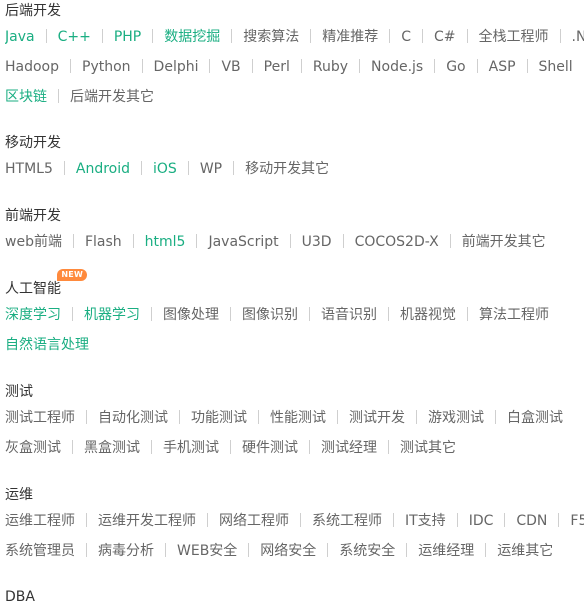 This screenshot has height=608, width=584. What do you see at coordinates (165, 169) in the screenshot?
I see `tag-link-ios: iOS` at bounding box center [165, 169].